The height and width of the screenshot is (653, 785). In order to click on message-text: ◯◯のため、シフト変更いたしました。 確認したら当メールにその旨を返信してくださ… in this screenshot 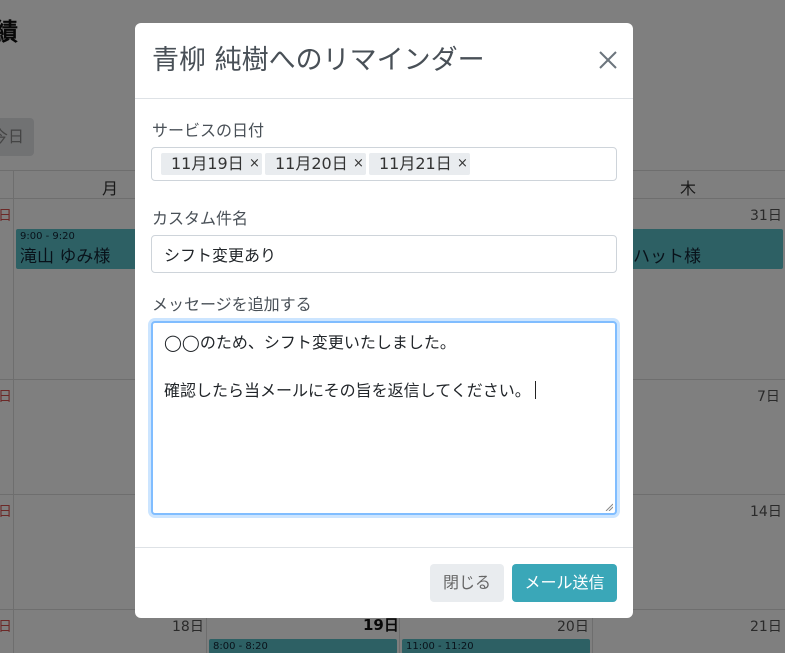, I will do `click(347, 366)`.